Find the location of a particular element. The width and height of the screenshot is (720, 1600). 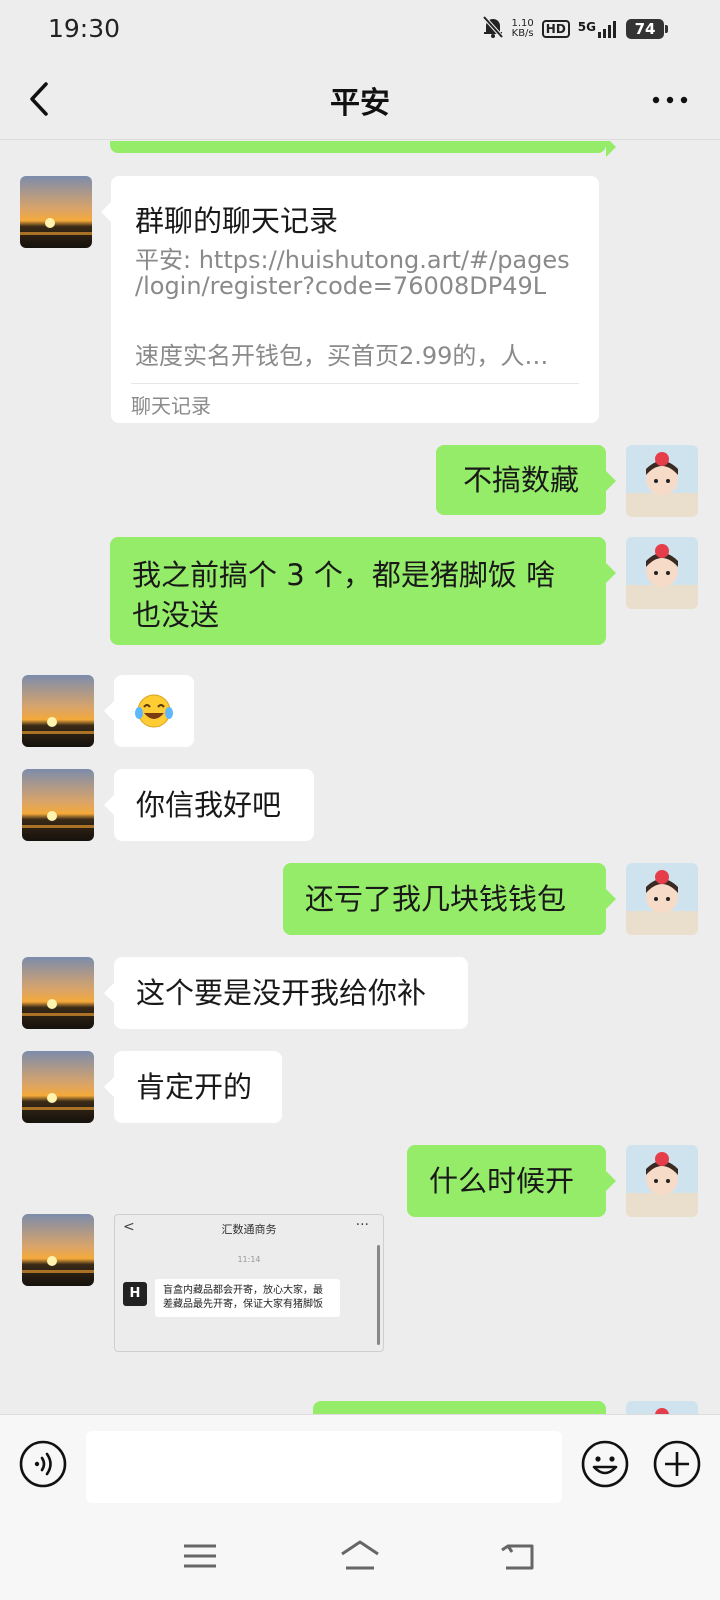

voice-icon is located at coordinates (43, 1464).